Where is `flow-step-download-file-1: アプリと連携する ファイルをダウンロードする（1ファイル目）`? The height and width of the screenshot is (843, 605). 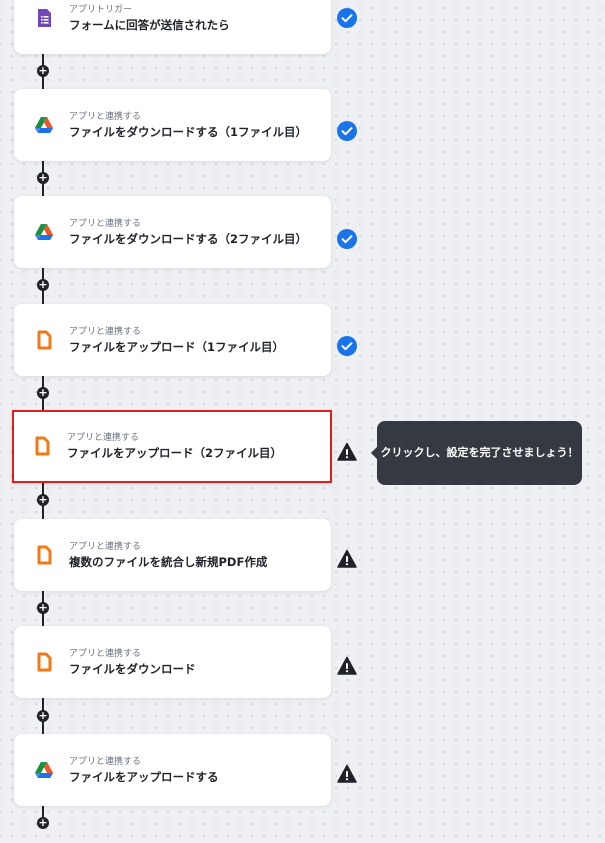 flow-step-download-file-1: アプリと連携する ファイルをダウンロードする（1ファイル目） is located at coordinates (172, 125).